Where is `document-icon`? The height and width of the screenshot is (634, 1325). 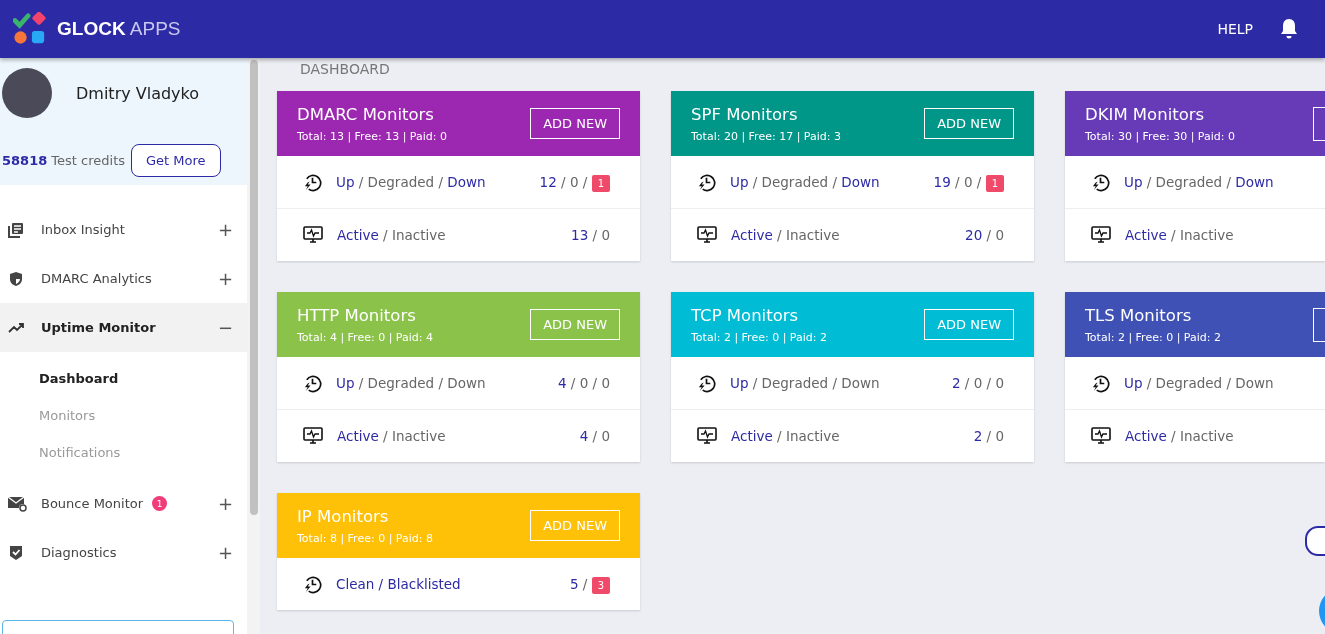 document-icon is located at coordinates (16, 229).